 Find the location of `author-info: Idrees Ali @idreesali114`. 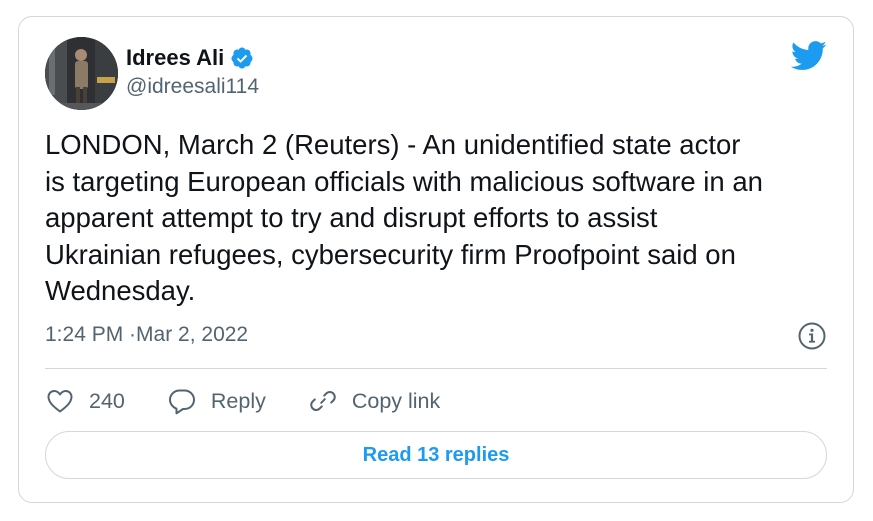

author-info: Idrees Ali @idreesali114 is located at coordinates (192, 71).